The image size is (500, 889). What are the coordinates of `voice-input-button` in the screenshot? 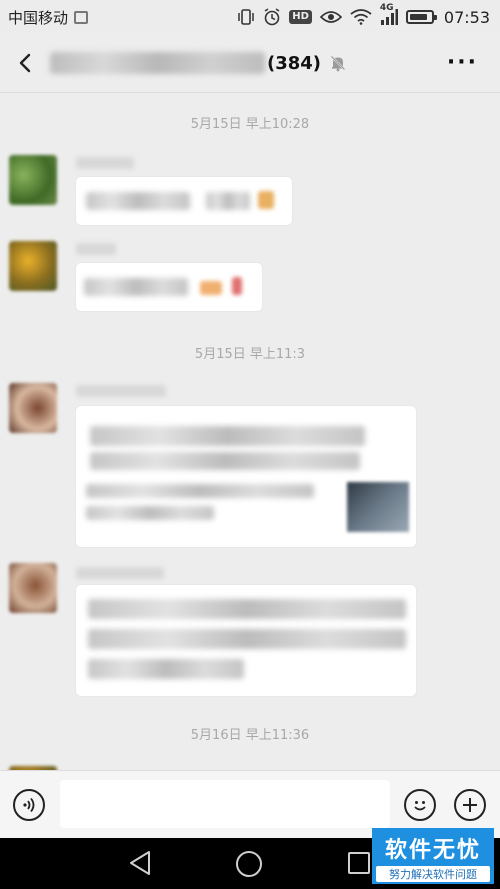 It's located at (29, 805).